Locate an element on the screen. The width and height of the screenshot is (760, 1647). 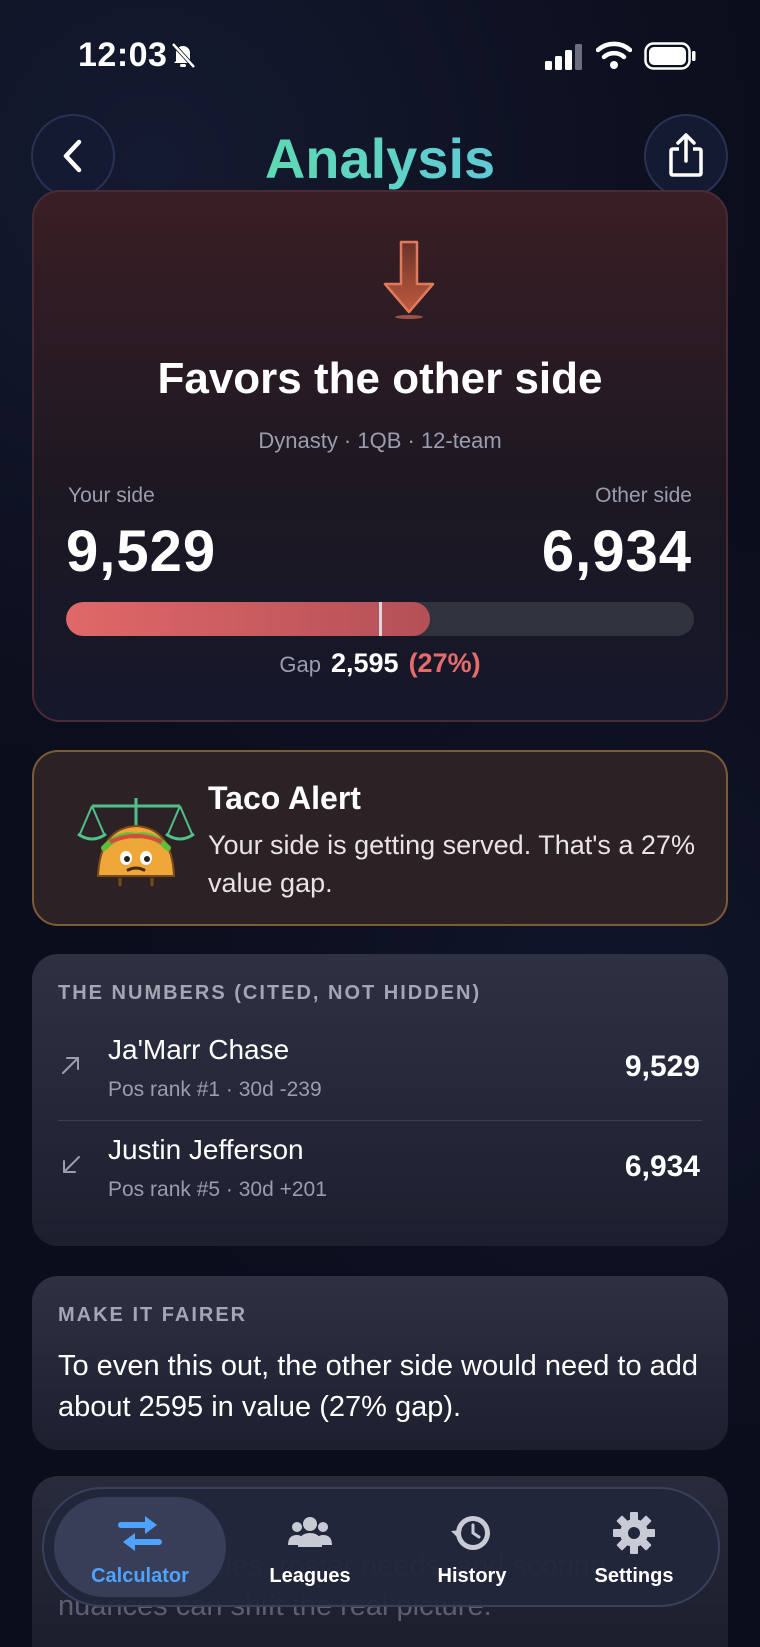
wifi-icon is located at coordinates (614, 55).